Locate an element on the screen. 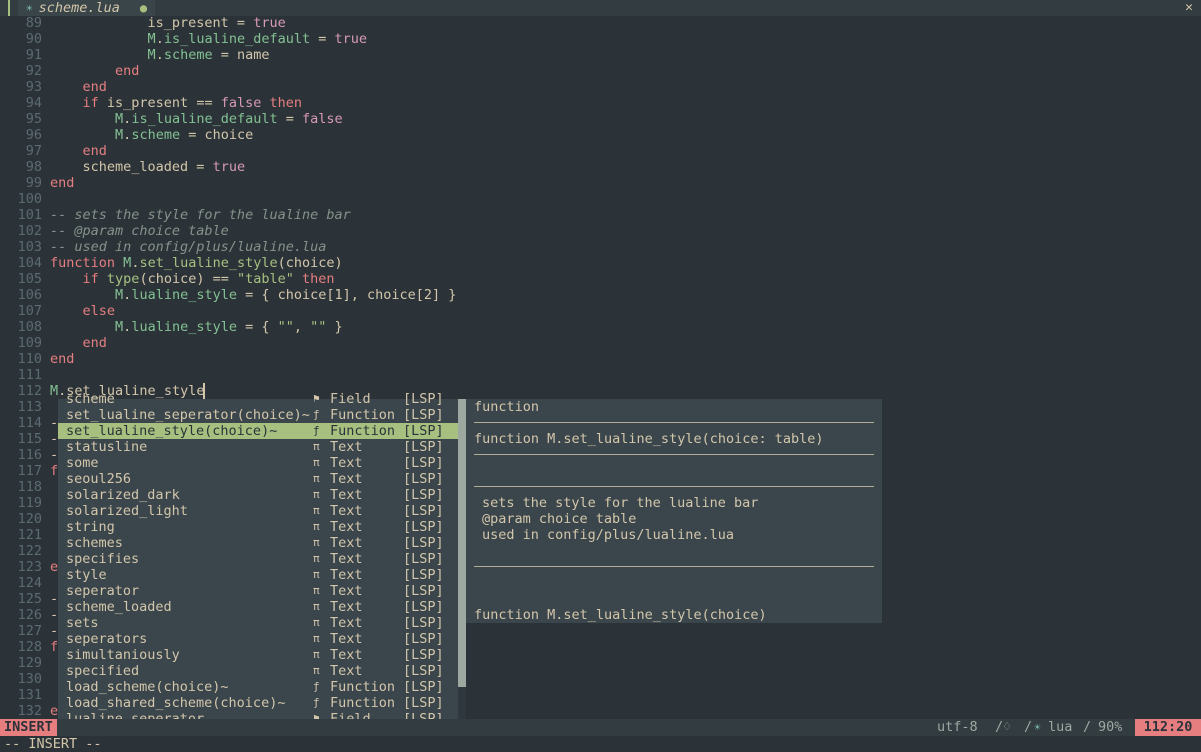  code-text: if is_present == false then is located at coordinates (176, 103).